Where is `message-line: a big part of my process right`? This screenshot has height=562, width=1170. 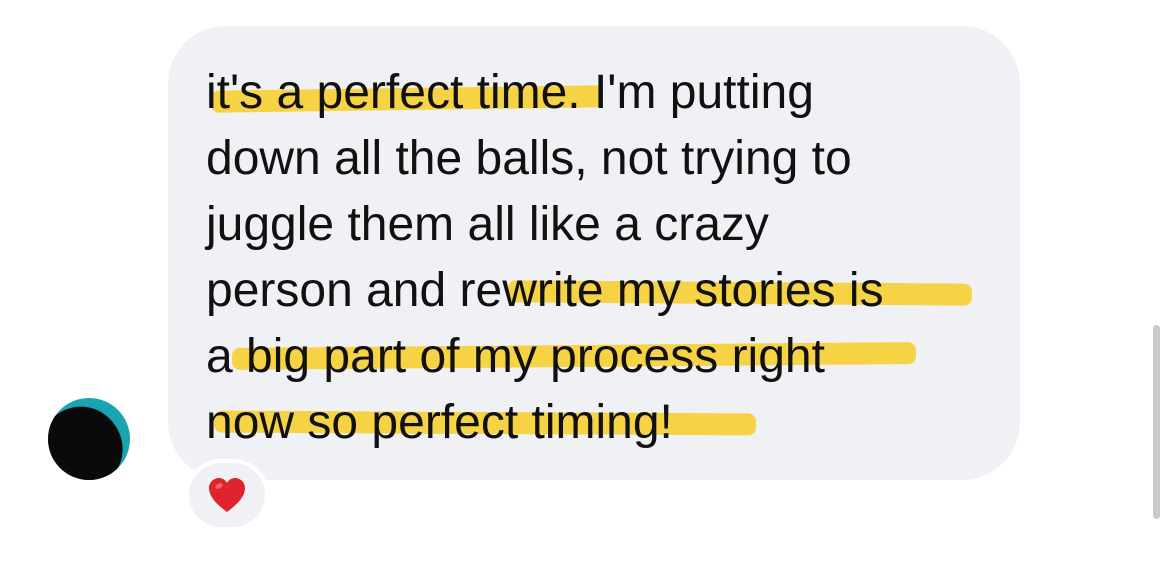
message-line: a big part of my process right is located at coordinates (515, 356).